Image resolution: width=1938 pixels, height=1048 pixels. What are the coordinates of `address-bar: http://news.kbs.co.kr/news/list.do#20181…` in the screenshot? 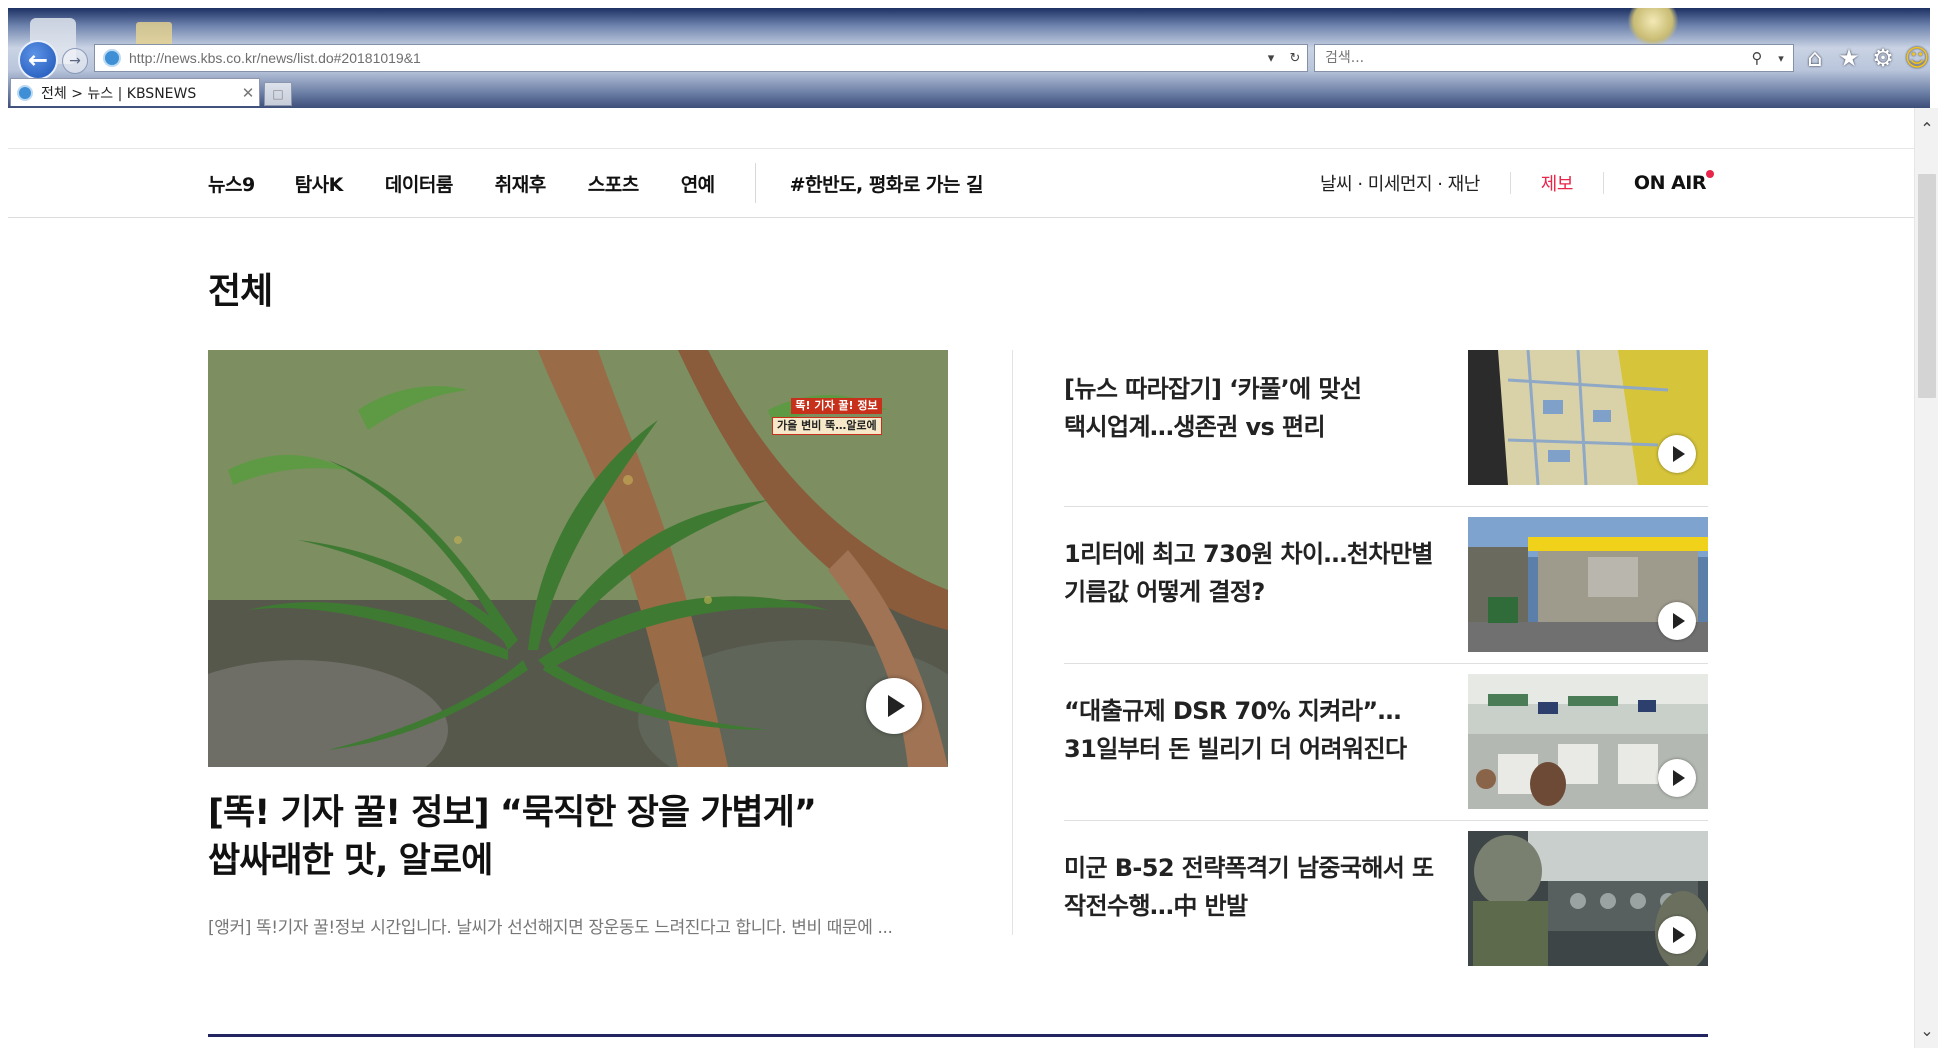 It's located at (701, 58).